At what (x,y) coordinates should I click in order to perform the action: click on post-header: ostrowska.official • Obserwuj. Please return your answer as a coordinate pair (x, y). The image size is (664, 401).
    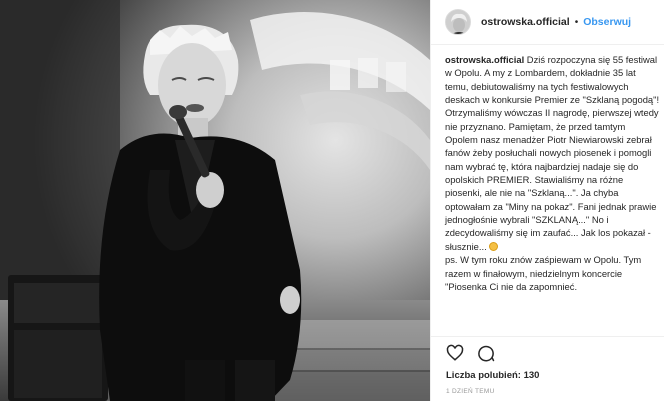
    Looking at the image, I should click on (547, 22).